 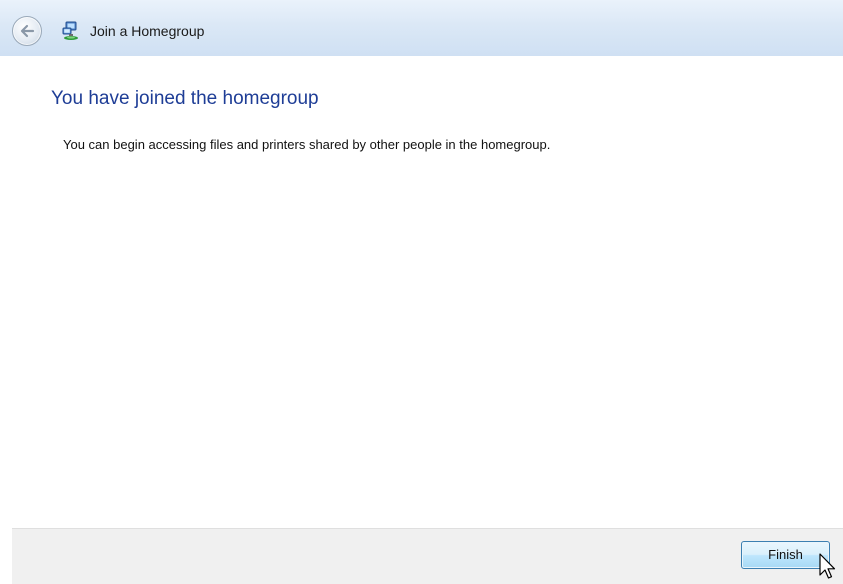 I want to click on back-arrow-icon, so click(x=27, y=31).